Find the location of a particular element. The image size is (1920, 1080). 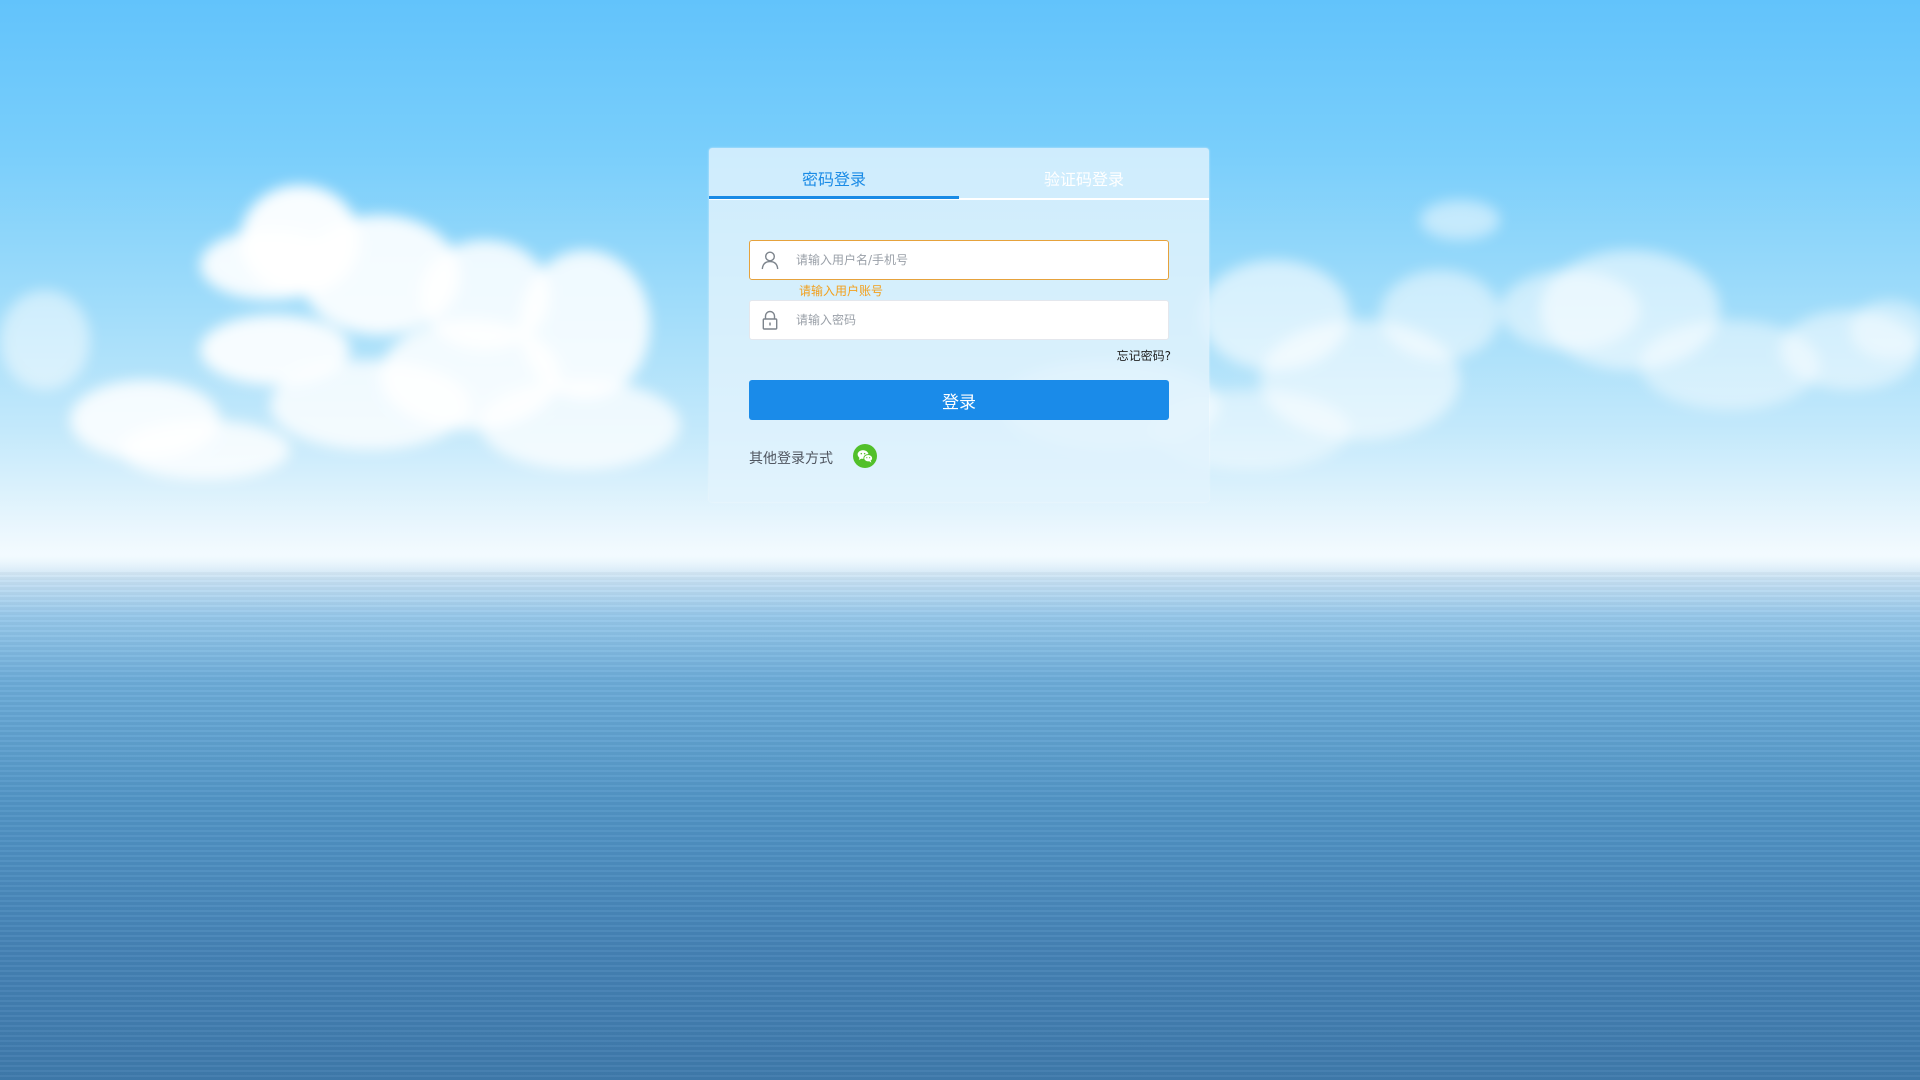

user-icon is located at coordinates (770, 260).